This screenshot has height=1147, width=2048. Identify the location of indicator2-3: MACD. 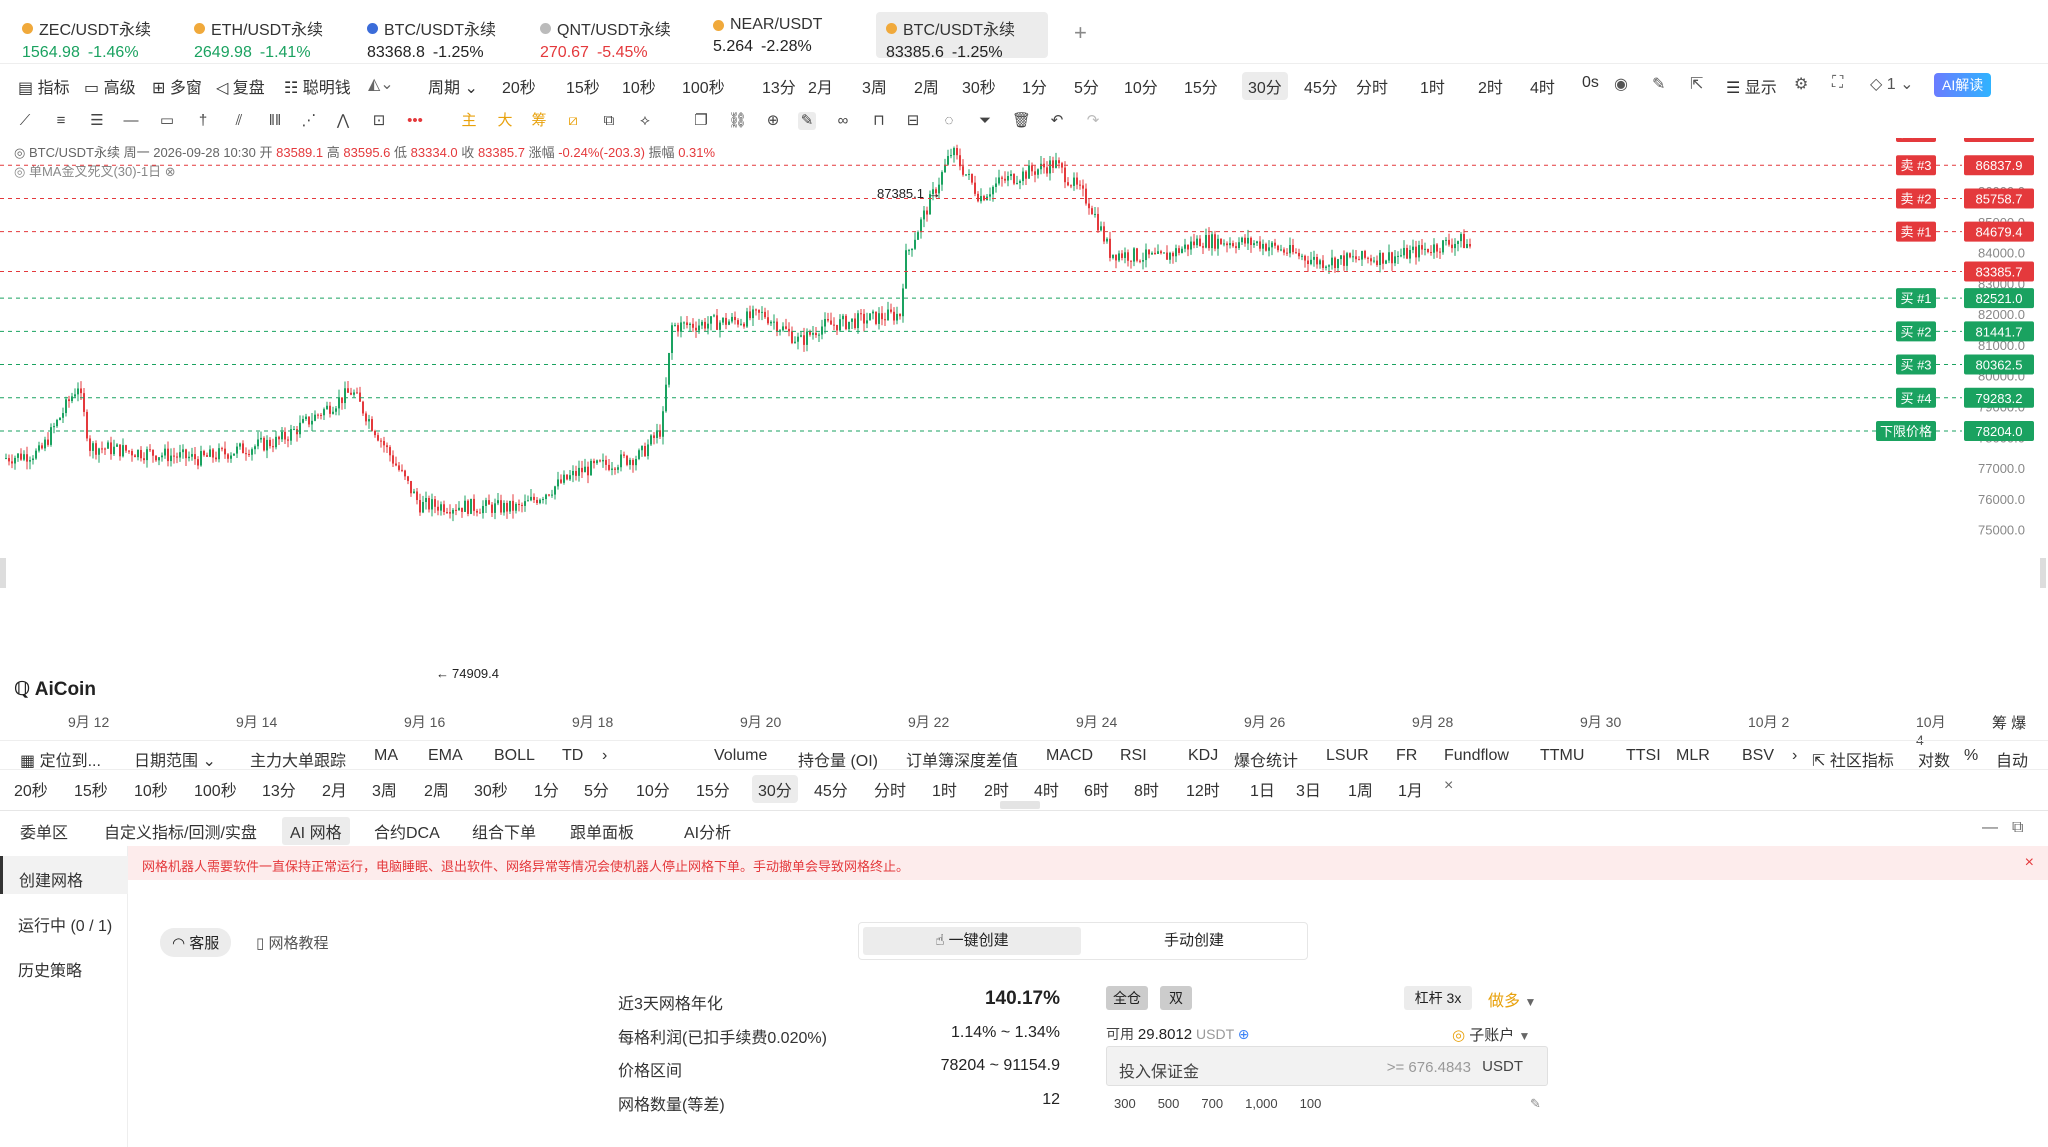
(1069, 756).